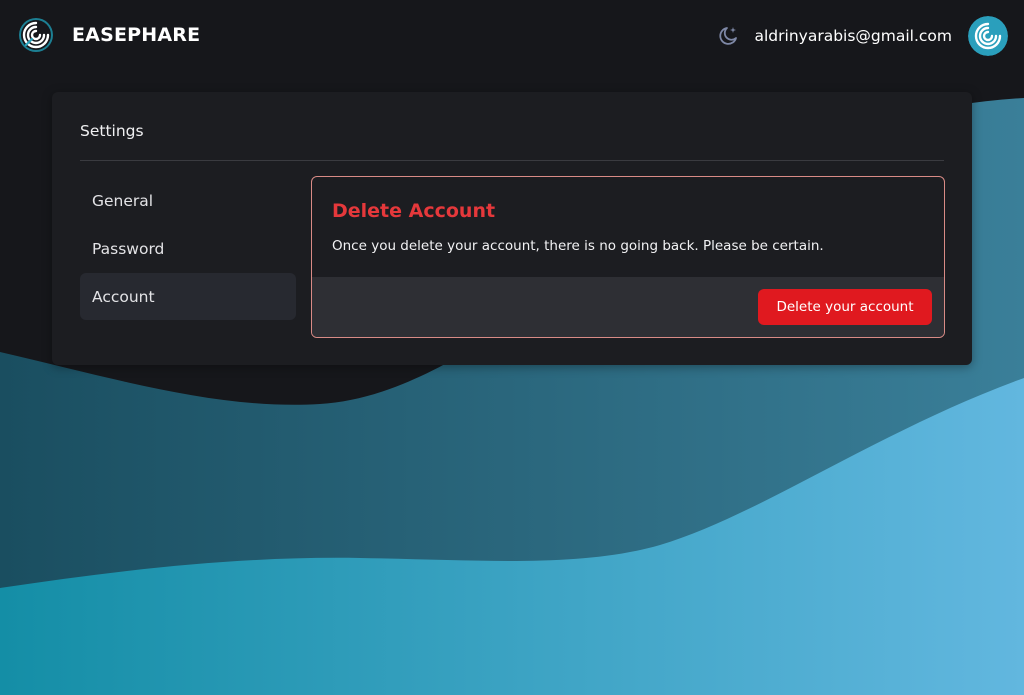  I want to click on divider, so click(512, 160).